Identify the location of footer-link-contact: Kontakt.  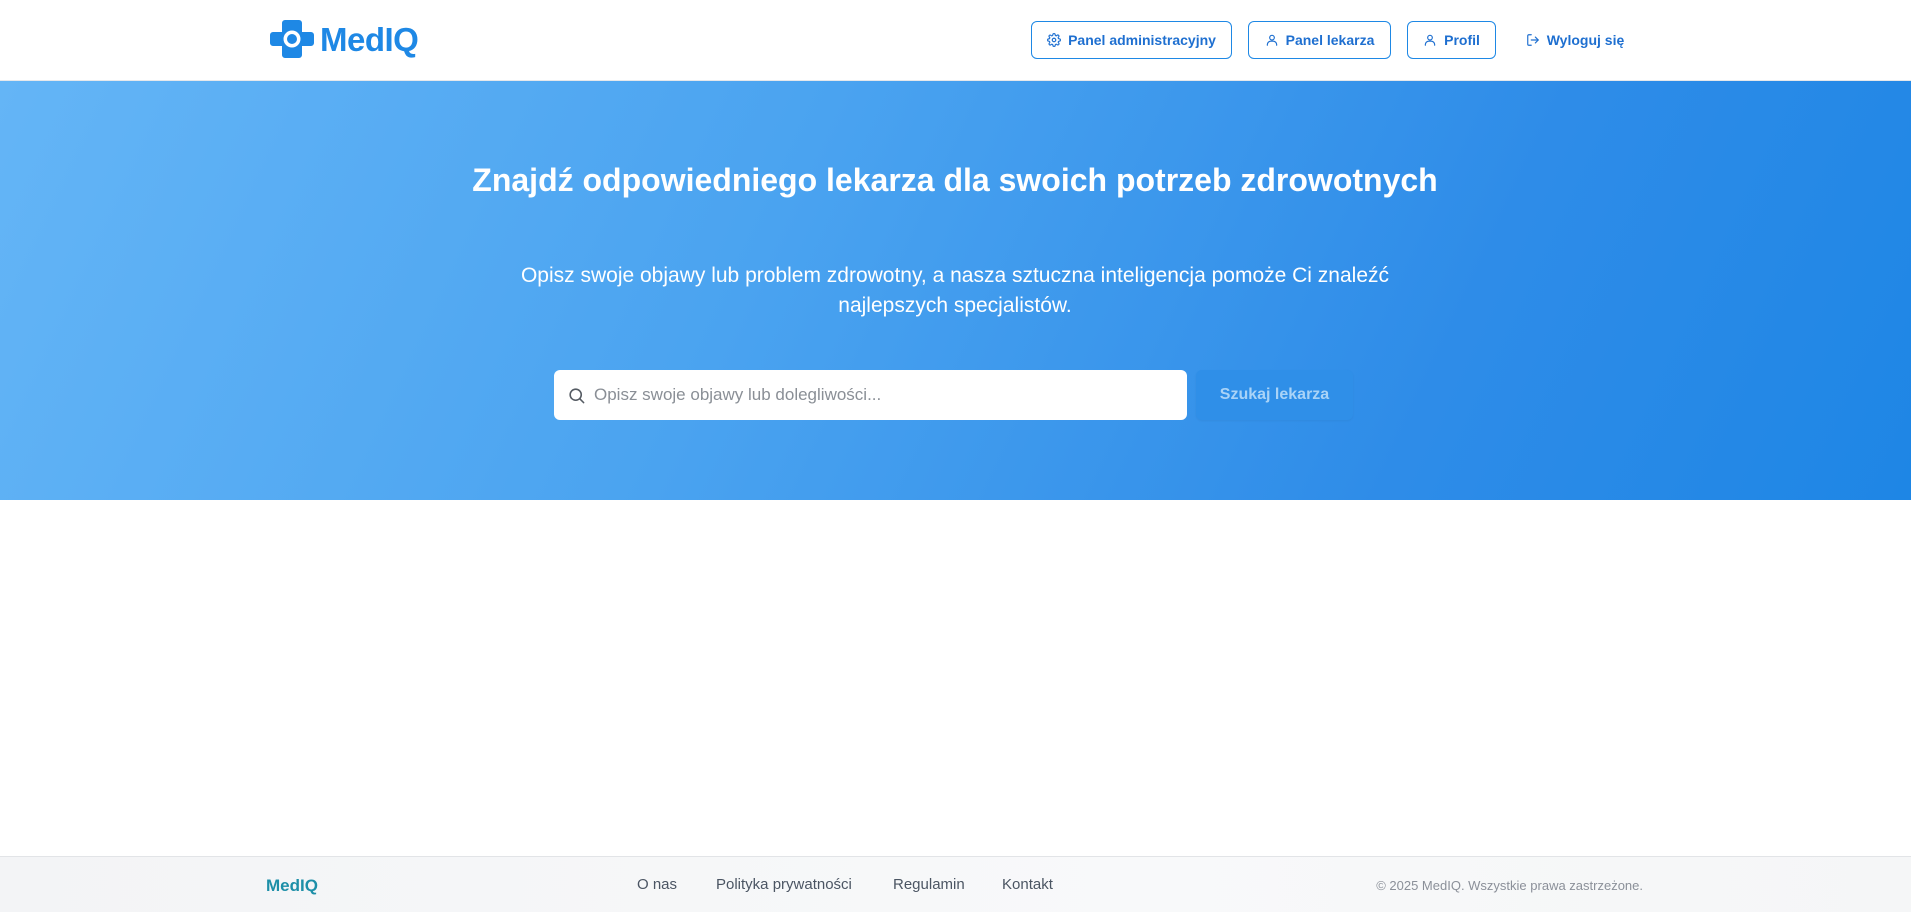
(1027, 884).